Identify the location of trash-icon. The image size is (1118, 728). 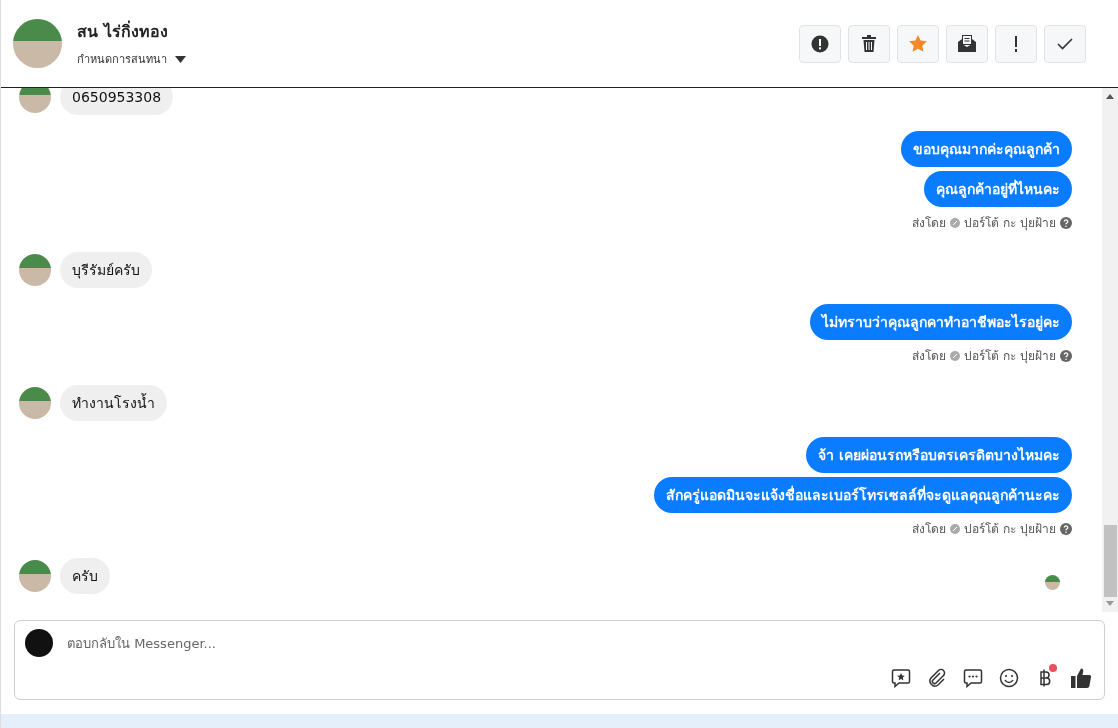
(869, 43).